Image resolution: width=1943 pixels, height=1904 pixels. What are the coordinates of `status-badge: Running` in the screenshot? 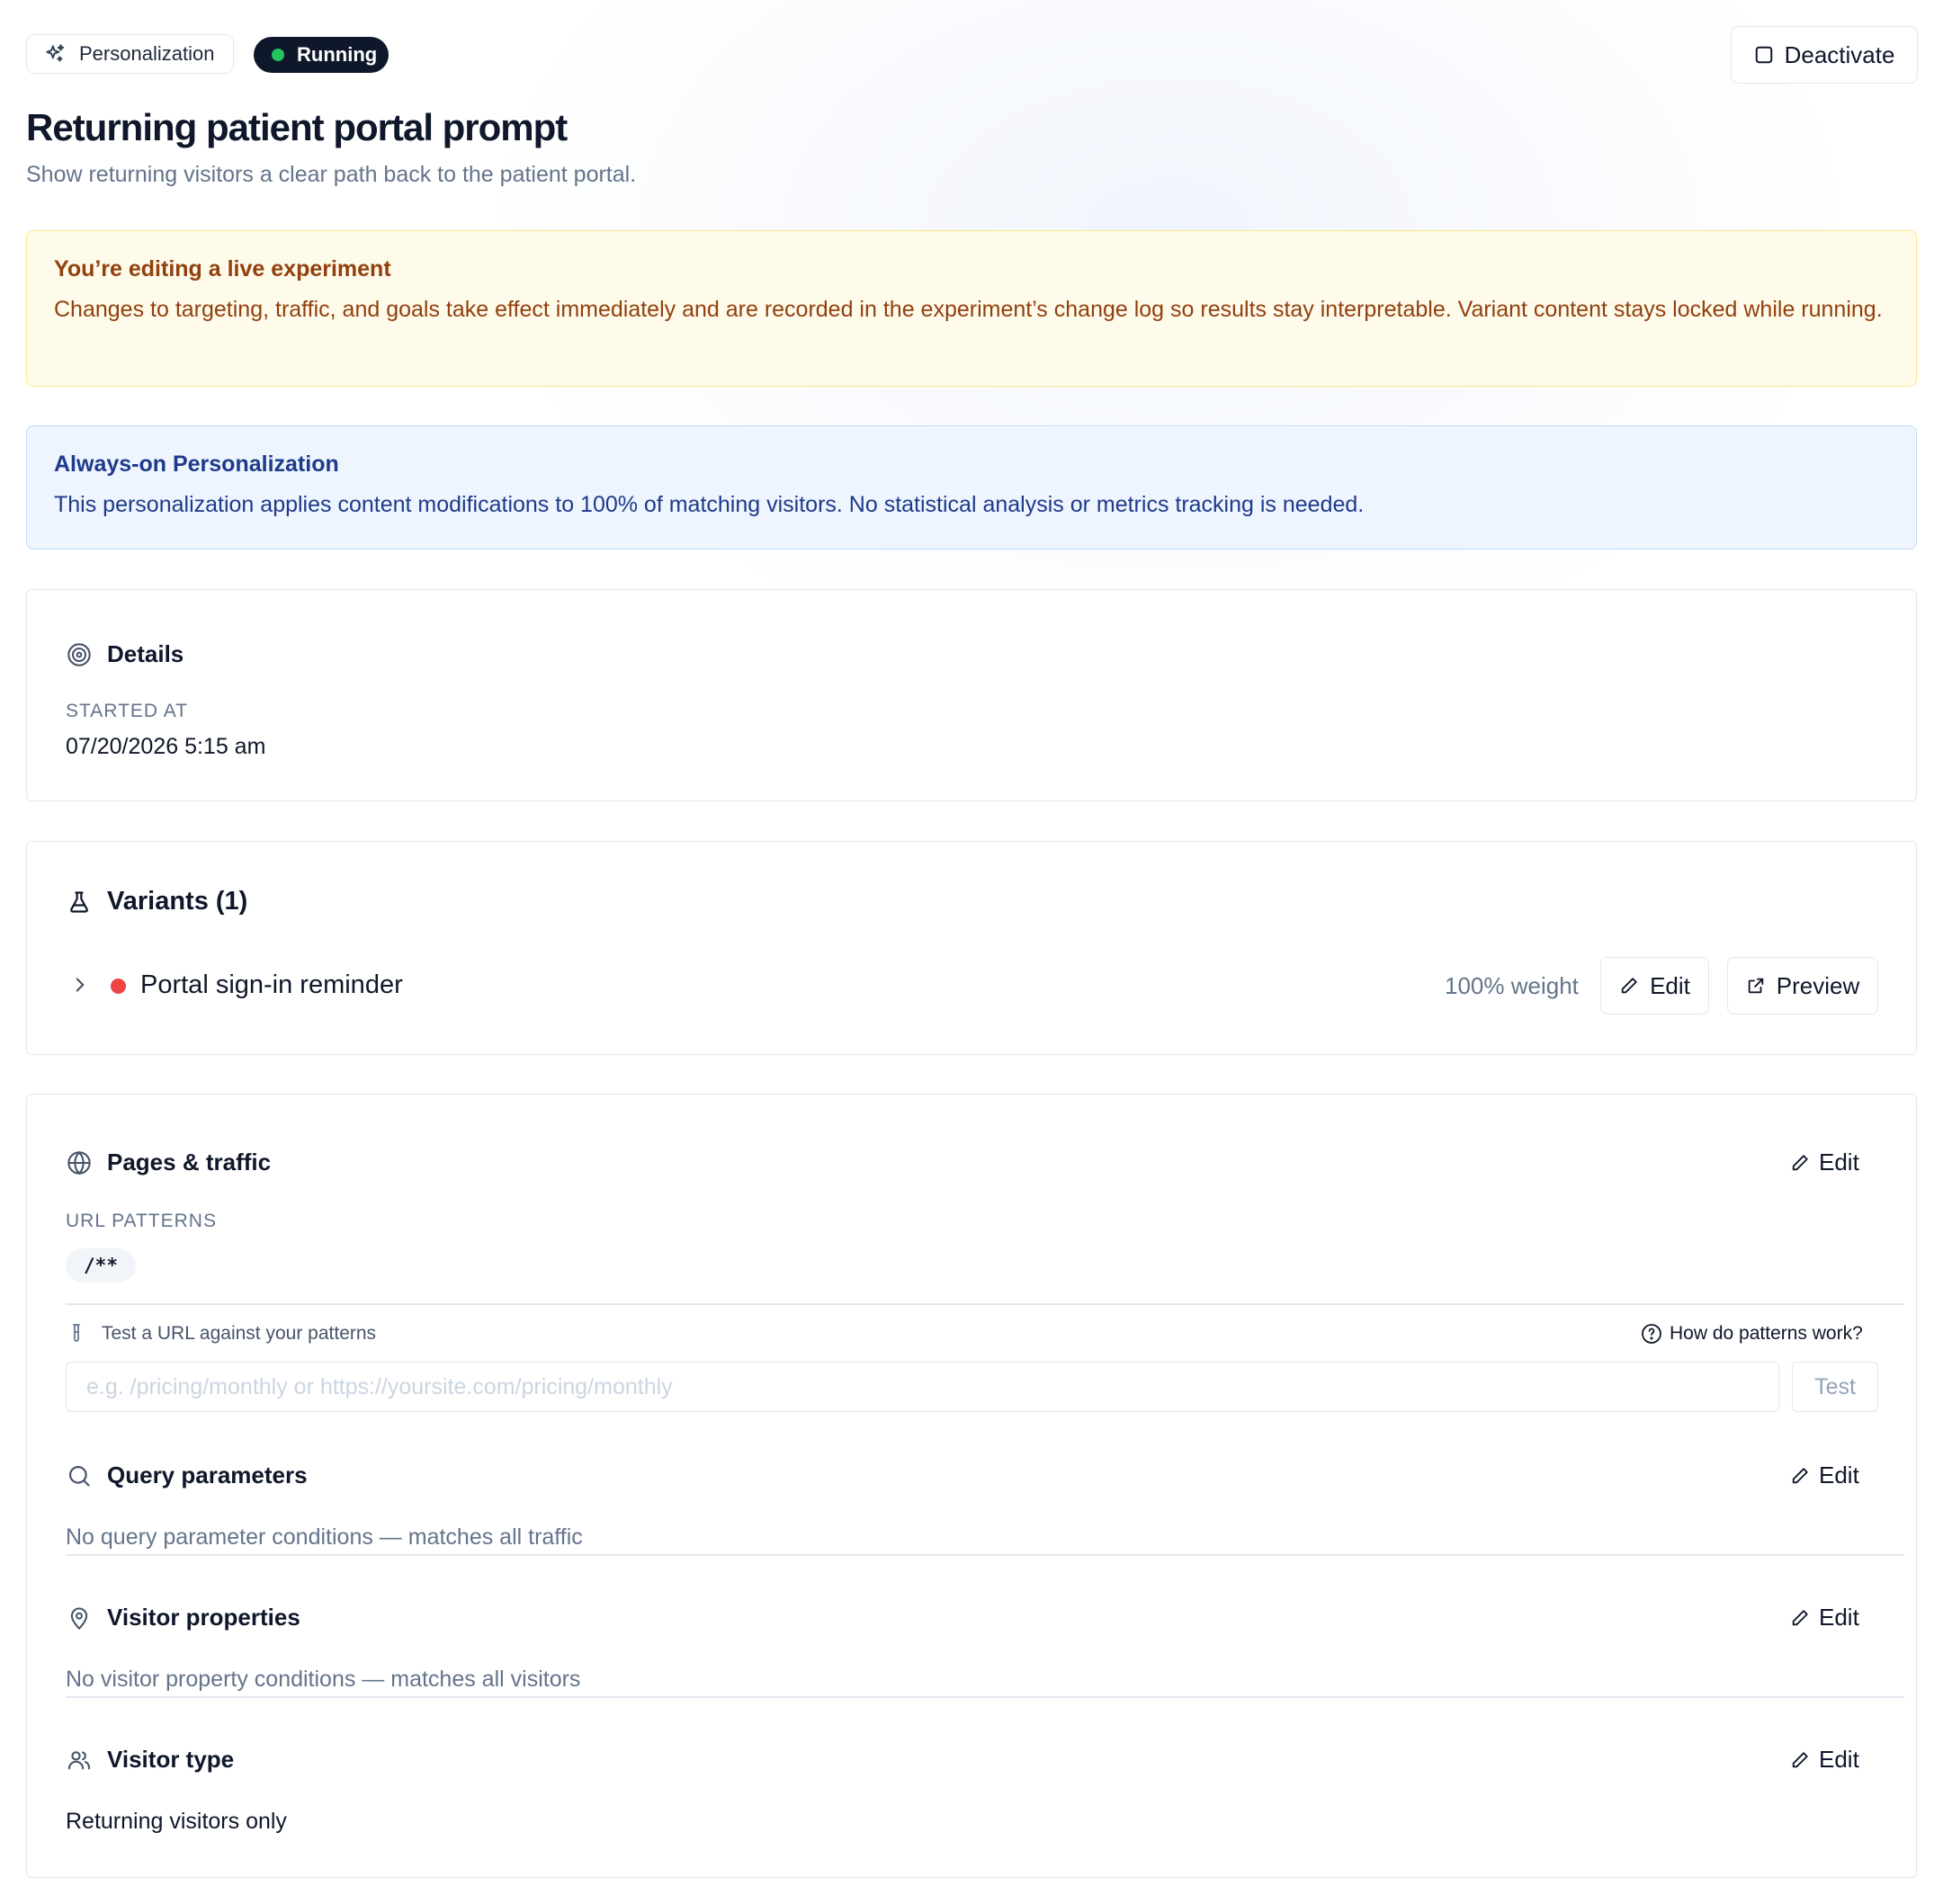 It's located at (321, 55).